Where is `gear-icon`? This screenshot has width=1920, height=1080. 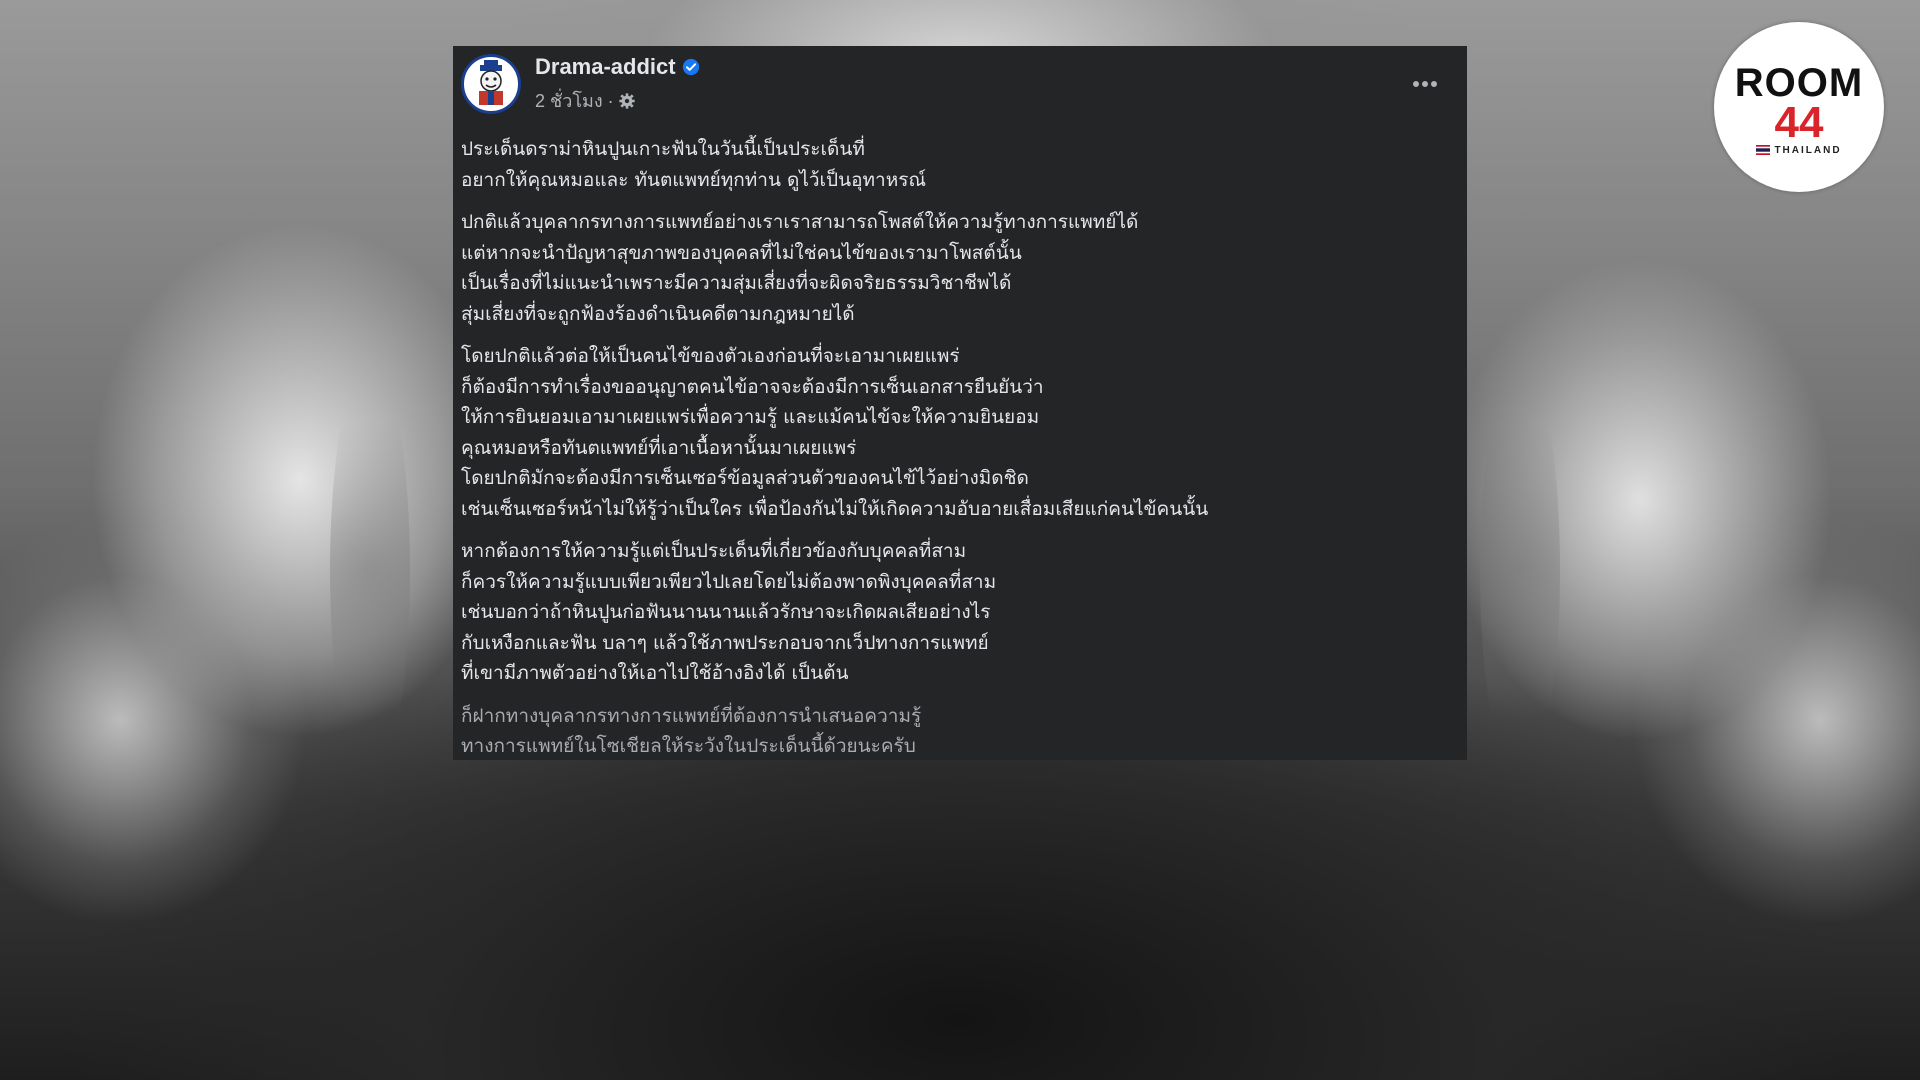 gear-icon is located at coordinates (627, 101).